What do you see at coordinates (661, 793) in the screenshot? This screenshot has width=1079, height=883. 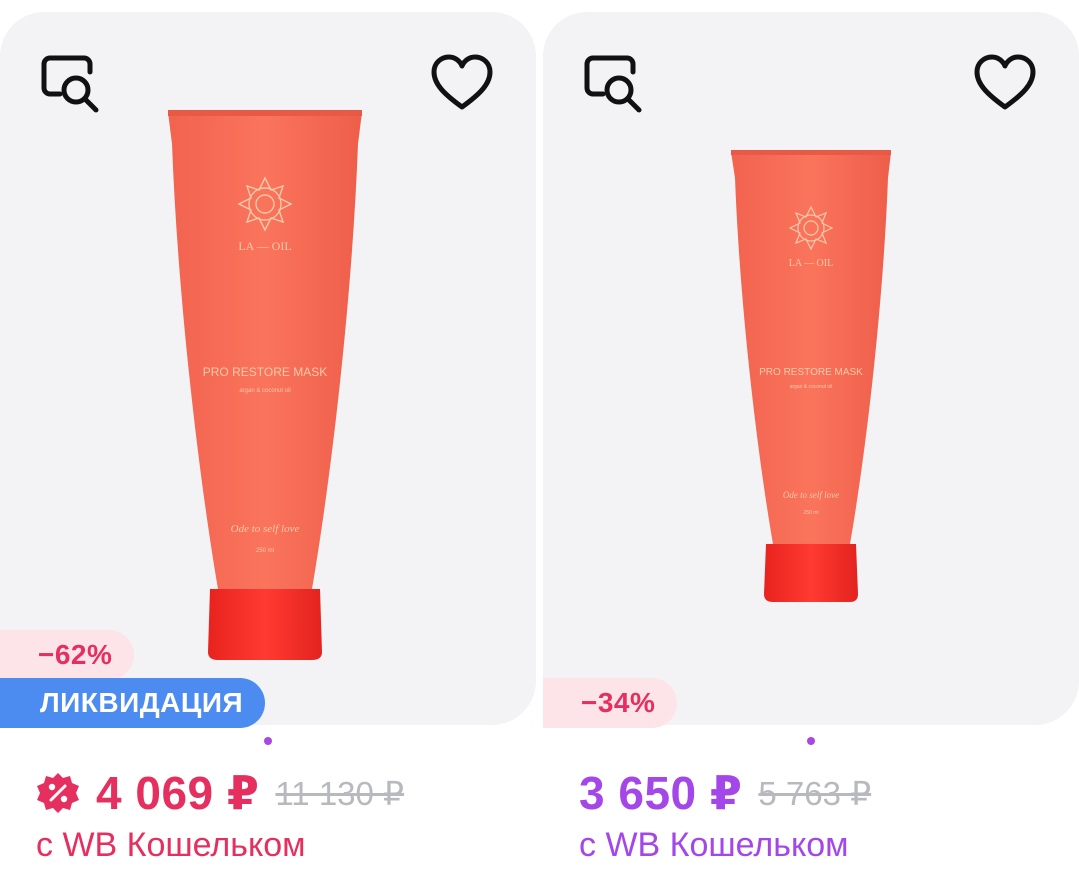 I see `current-price: 3 650 ₽` at bounding box center [661, 793].